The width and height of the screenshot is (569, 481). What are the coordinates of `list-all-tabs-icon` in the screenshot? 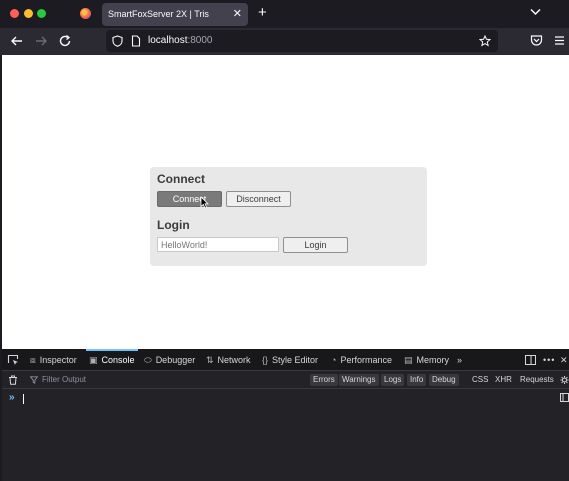 It's located at (535, 12).